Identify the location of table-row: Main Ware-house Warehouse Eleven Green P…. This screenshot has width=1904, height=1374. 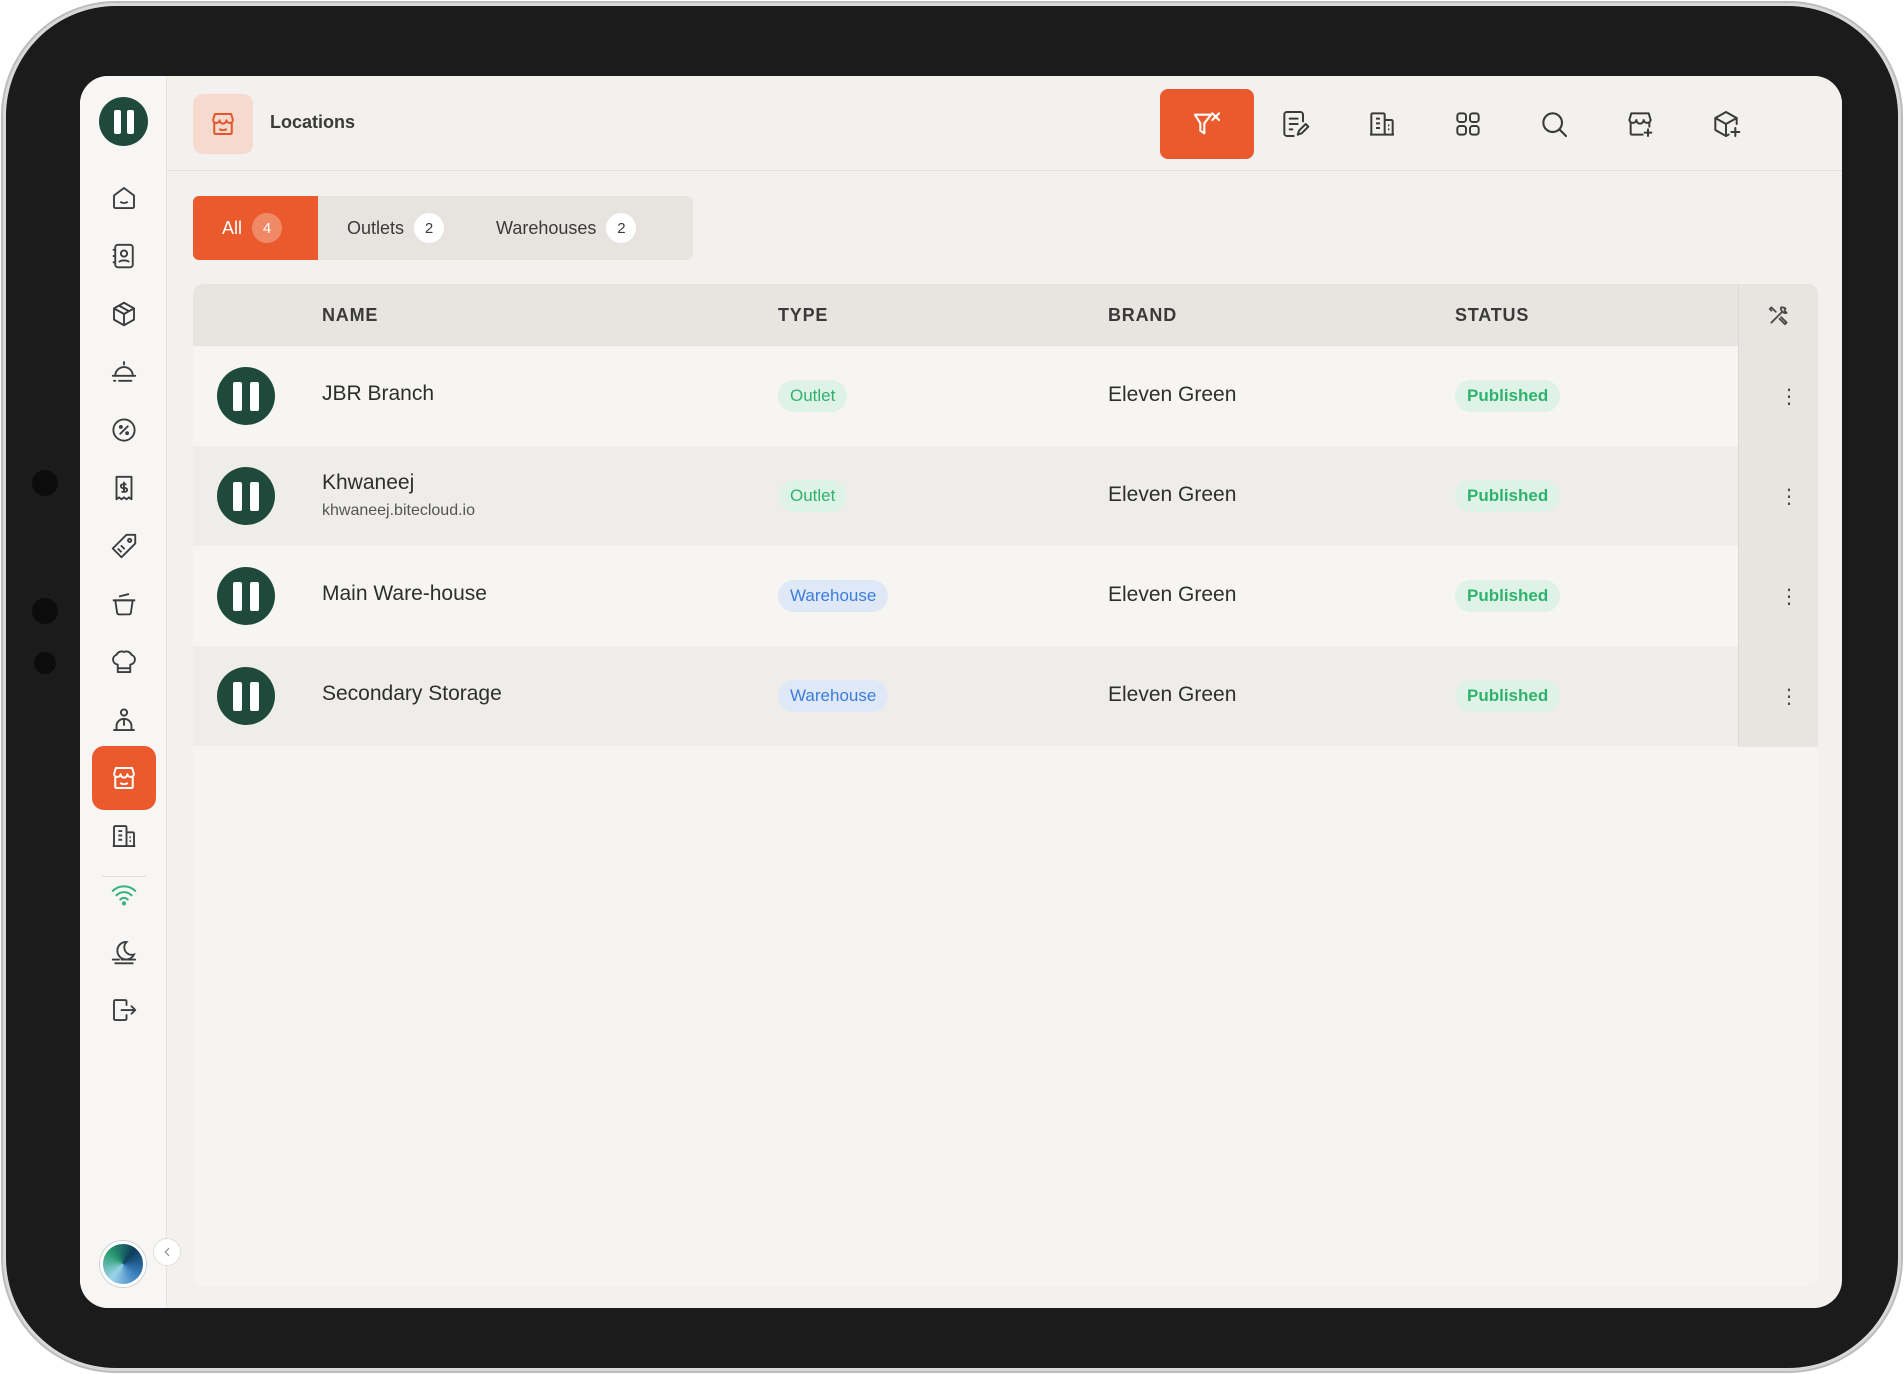
(965, 596).